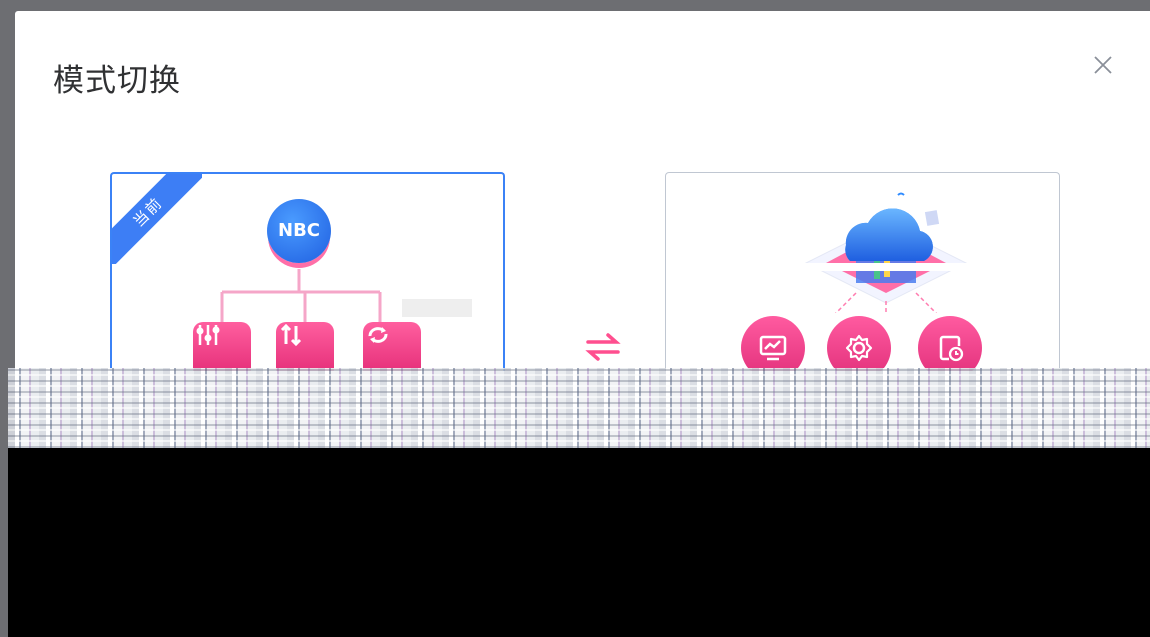 This screenshot has width=1150, height=637. Describe the element at coordinates (378, 335) in the screenshot. I see `refresh-icon` at that location.